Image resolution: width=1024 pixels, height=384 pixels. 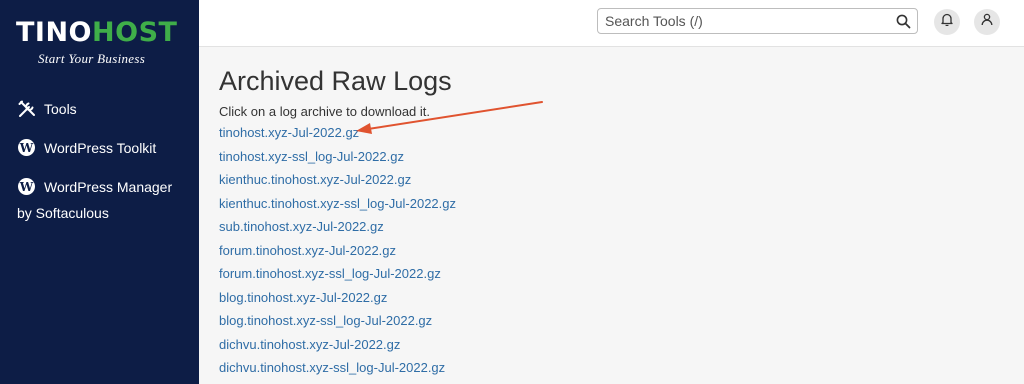 I want to click on log-archive-link: sub.tinohost.xyz-Jul-2022.gz, so click(x=301, y=226).